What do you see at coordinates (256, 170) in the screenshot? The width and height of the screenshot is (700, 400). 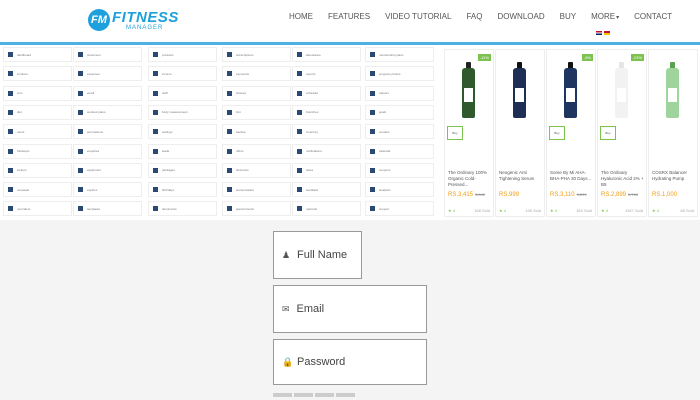 I see `feature-item: discounts` at bounding box center [256, 170].